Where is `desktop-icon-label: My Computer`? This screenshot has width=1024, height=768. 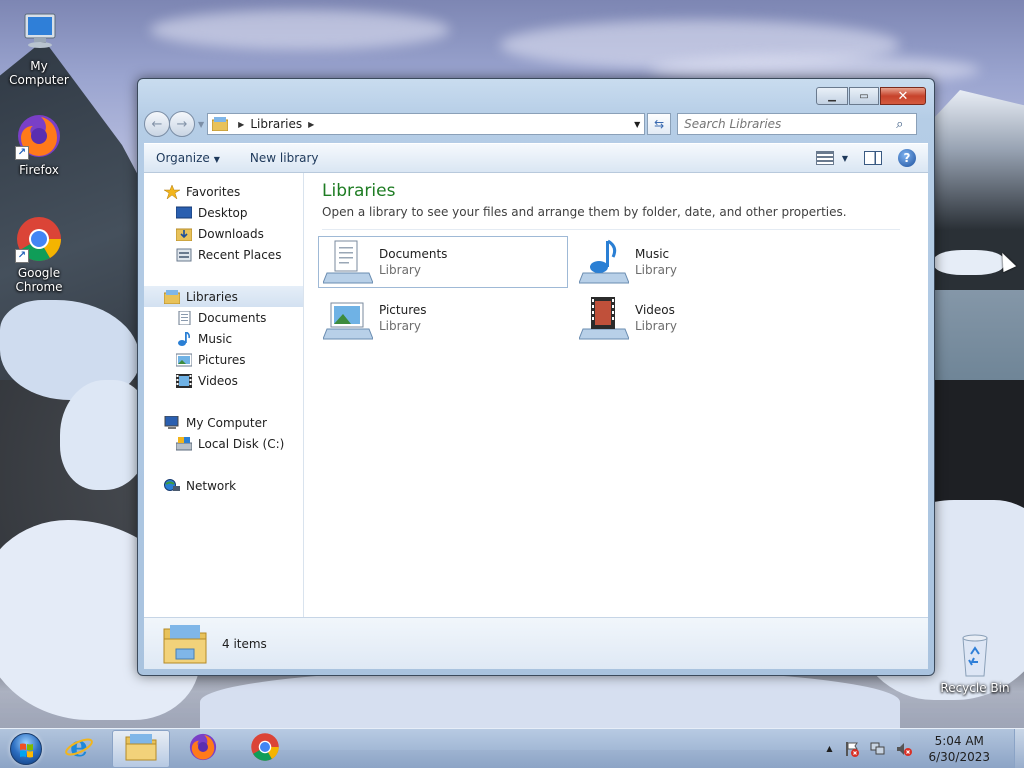
desktop-icon-label: My Computer is located at coordinates (39, 73).